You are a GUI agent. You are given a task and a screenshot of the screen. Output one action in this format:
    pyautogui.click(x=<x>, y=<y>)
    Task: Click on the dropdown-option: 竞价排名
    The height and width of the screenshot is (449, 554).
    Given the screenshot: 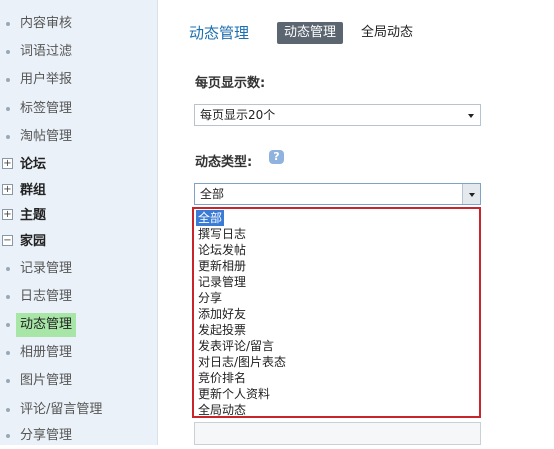 What is the action you would take?
    pyautogui.click(x=222, y=378)
    